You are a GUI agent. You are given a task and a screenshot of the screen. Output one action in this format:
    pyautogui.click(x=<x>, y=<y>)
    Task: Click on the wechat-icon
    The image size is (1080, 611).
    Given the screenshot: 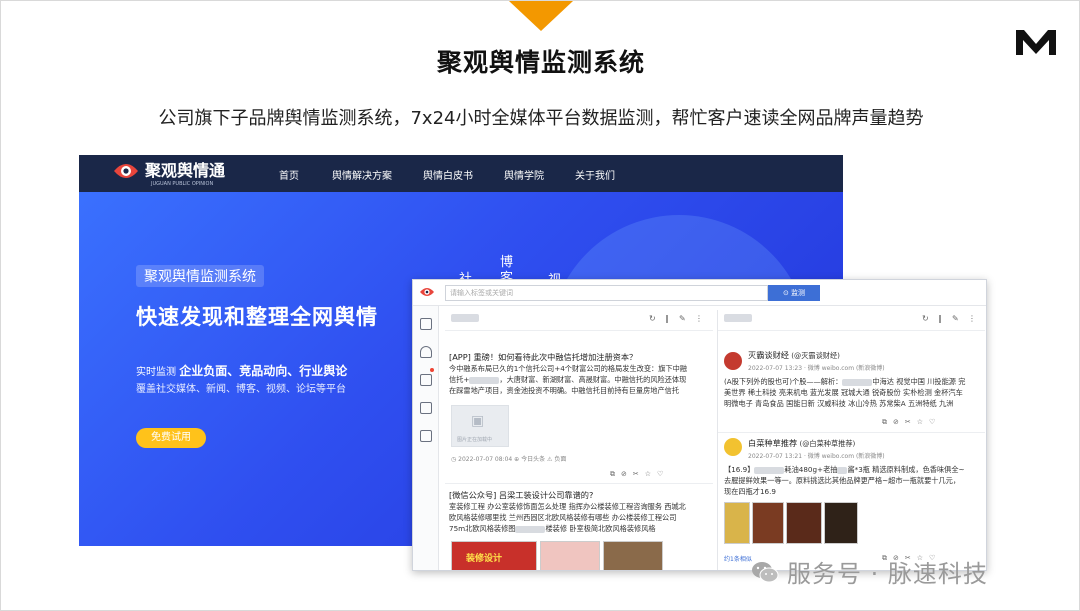 What is the action you would take?
    pyautogui.click(x=765, y=571)
    